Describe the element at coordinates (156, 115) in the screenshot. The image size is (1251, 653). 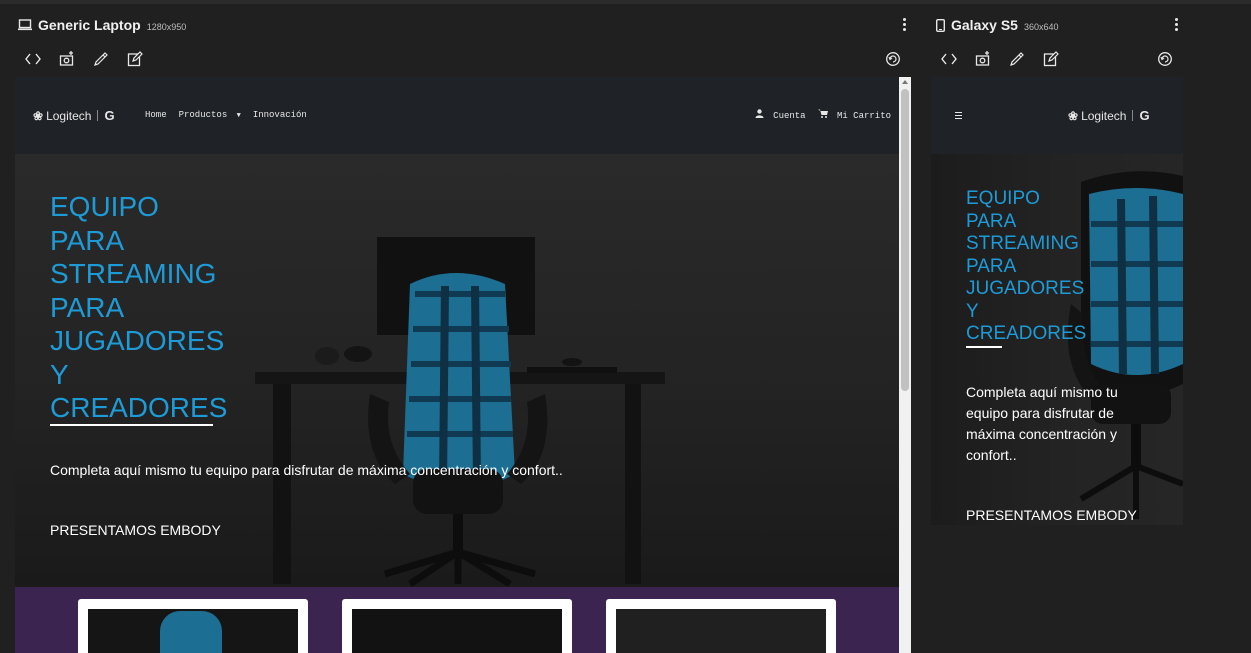
I see `nav-home: Home` at that location.